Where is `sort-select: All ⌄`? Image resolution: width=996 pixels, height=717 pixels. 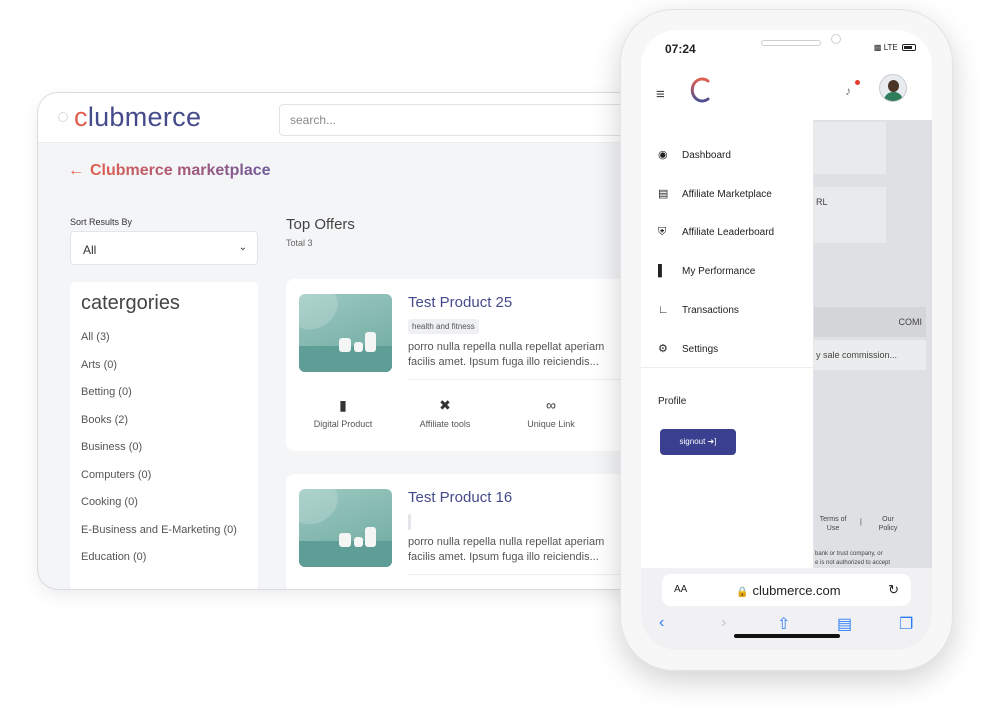 sort-select: All ⌄ is located at coordinates (164, 248).